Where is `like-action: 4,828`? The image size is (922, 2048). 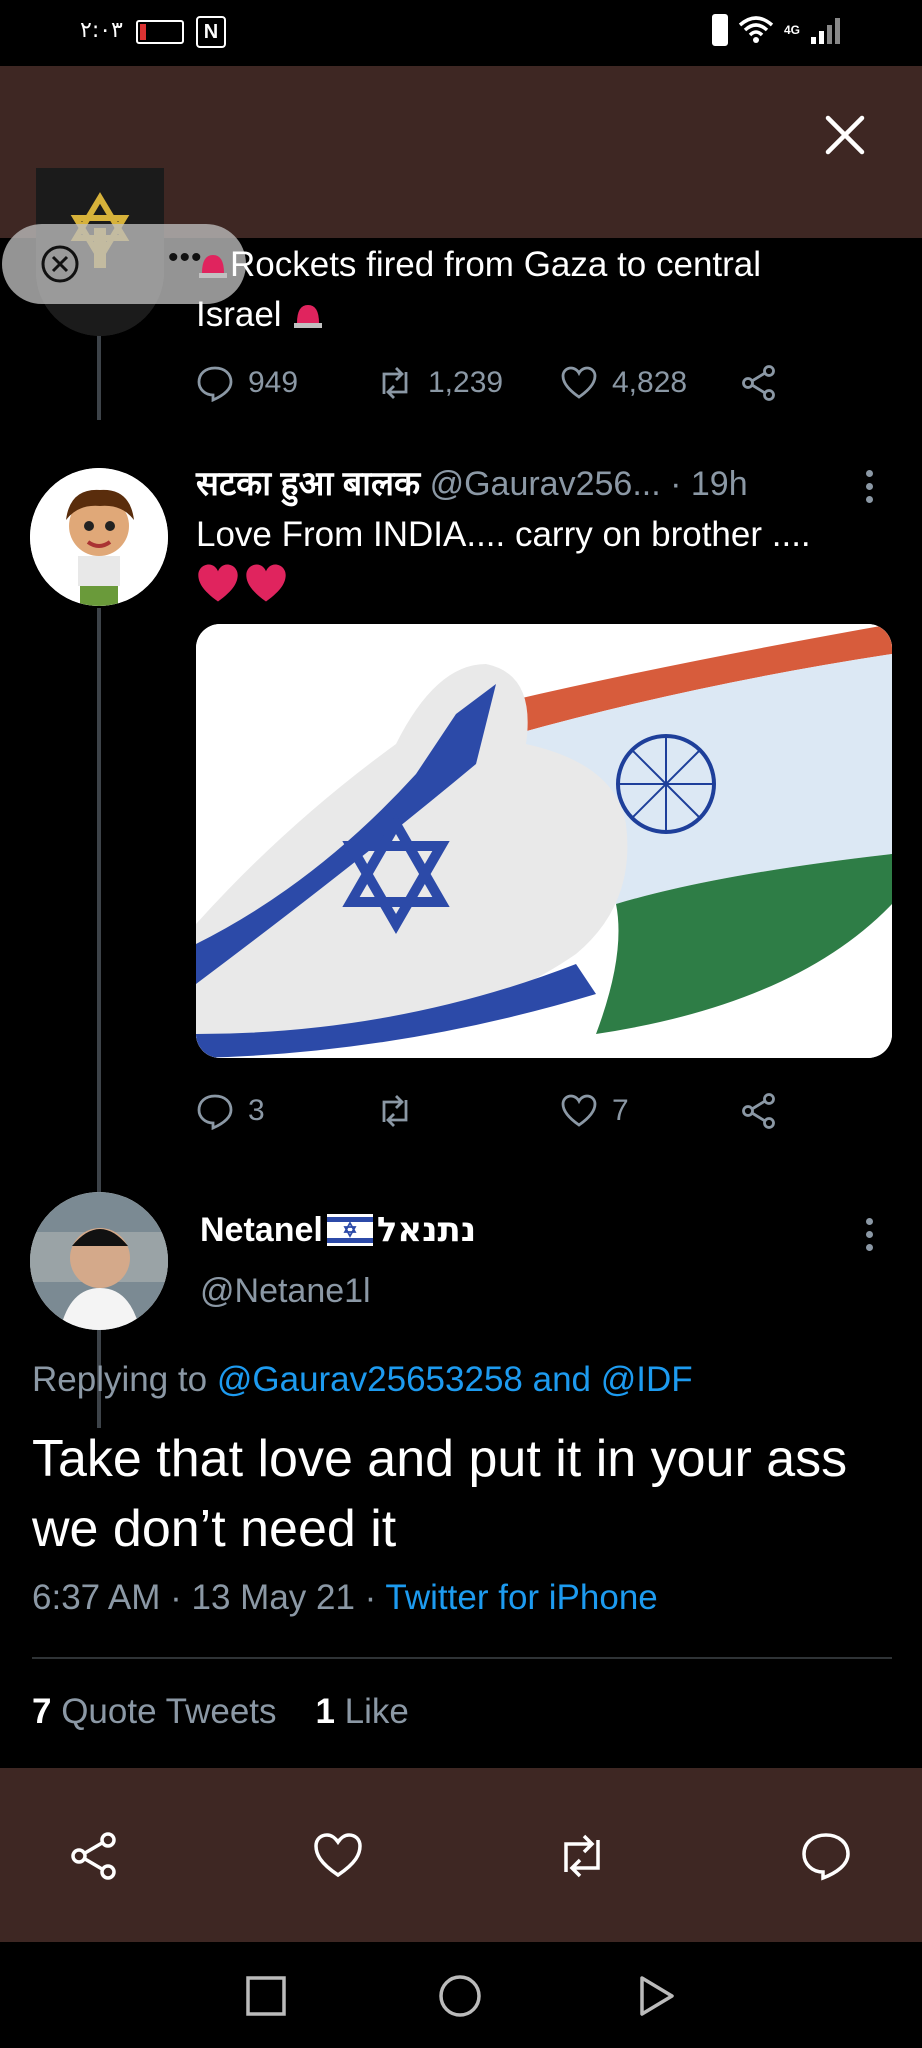
like-action: 4,828 is located at coordinates (650, 383).